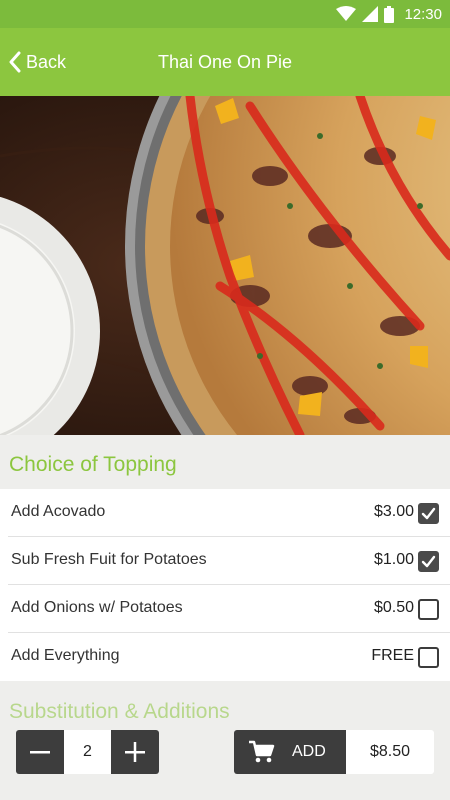 This screenshot has height=800, width=450. I want to click on topping-option: Sub Fresh Fuit for Potatoes $1.00, so click(229, 561).